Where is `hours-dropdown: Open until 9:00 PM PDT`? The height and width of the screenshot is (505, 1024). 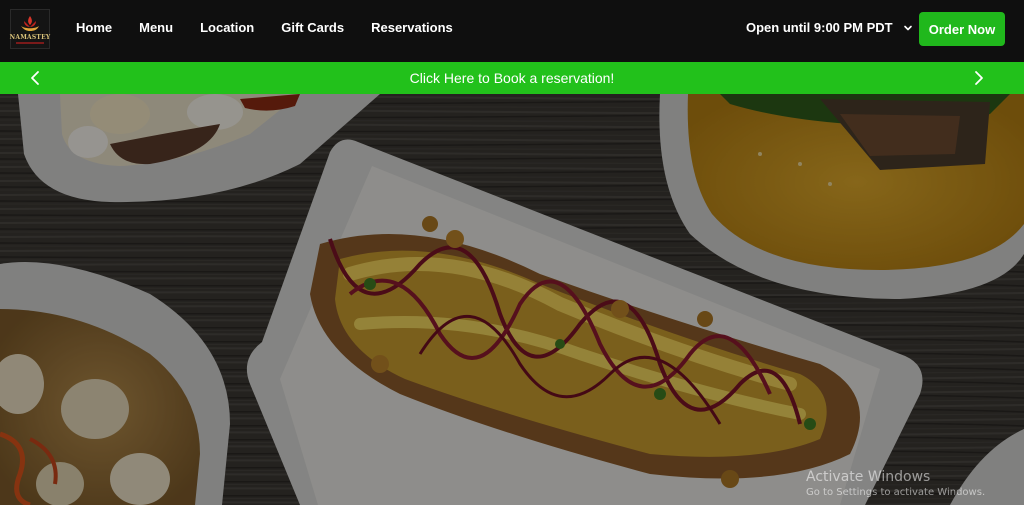 hours-dropdown: Open until 9:00 PM PDT is located at coordinates (829, 27).